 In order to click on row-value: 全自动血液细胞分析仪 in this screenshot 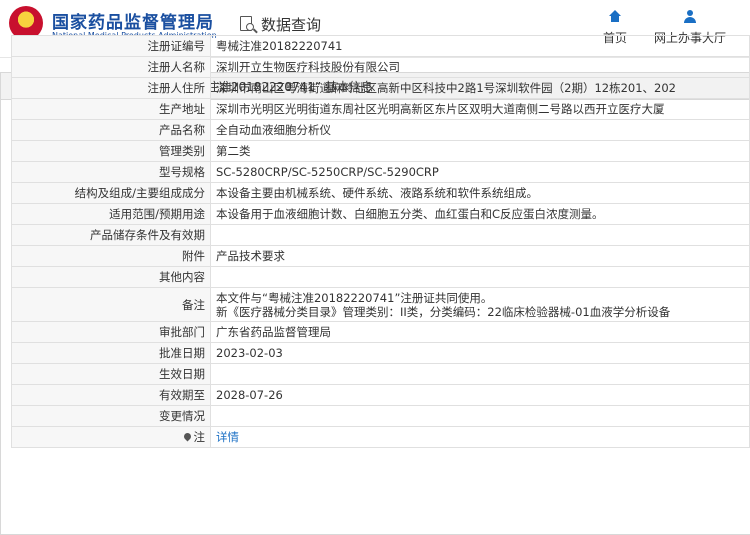, I will do `click(480, 130)`.